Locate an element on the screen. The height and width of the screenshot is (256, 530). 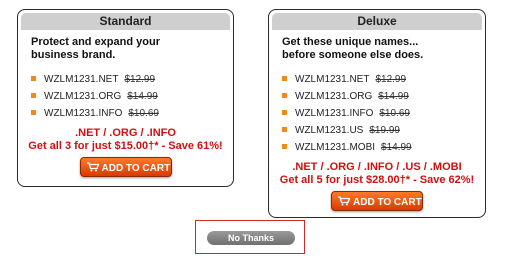
standard-extensions: .NET / .ORG / .INFO is located at coordinates (125, 133).